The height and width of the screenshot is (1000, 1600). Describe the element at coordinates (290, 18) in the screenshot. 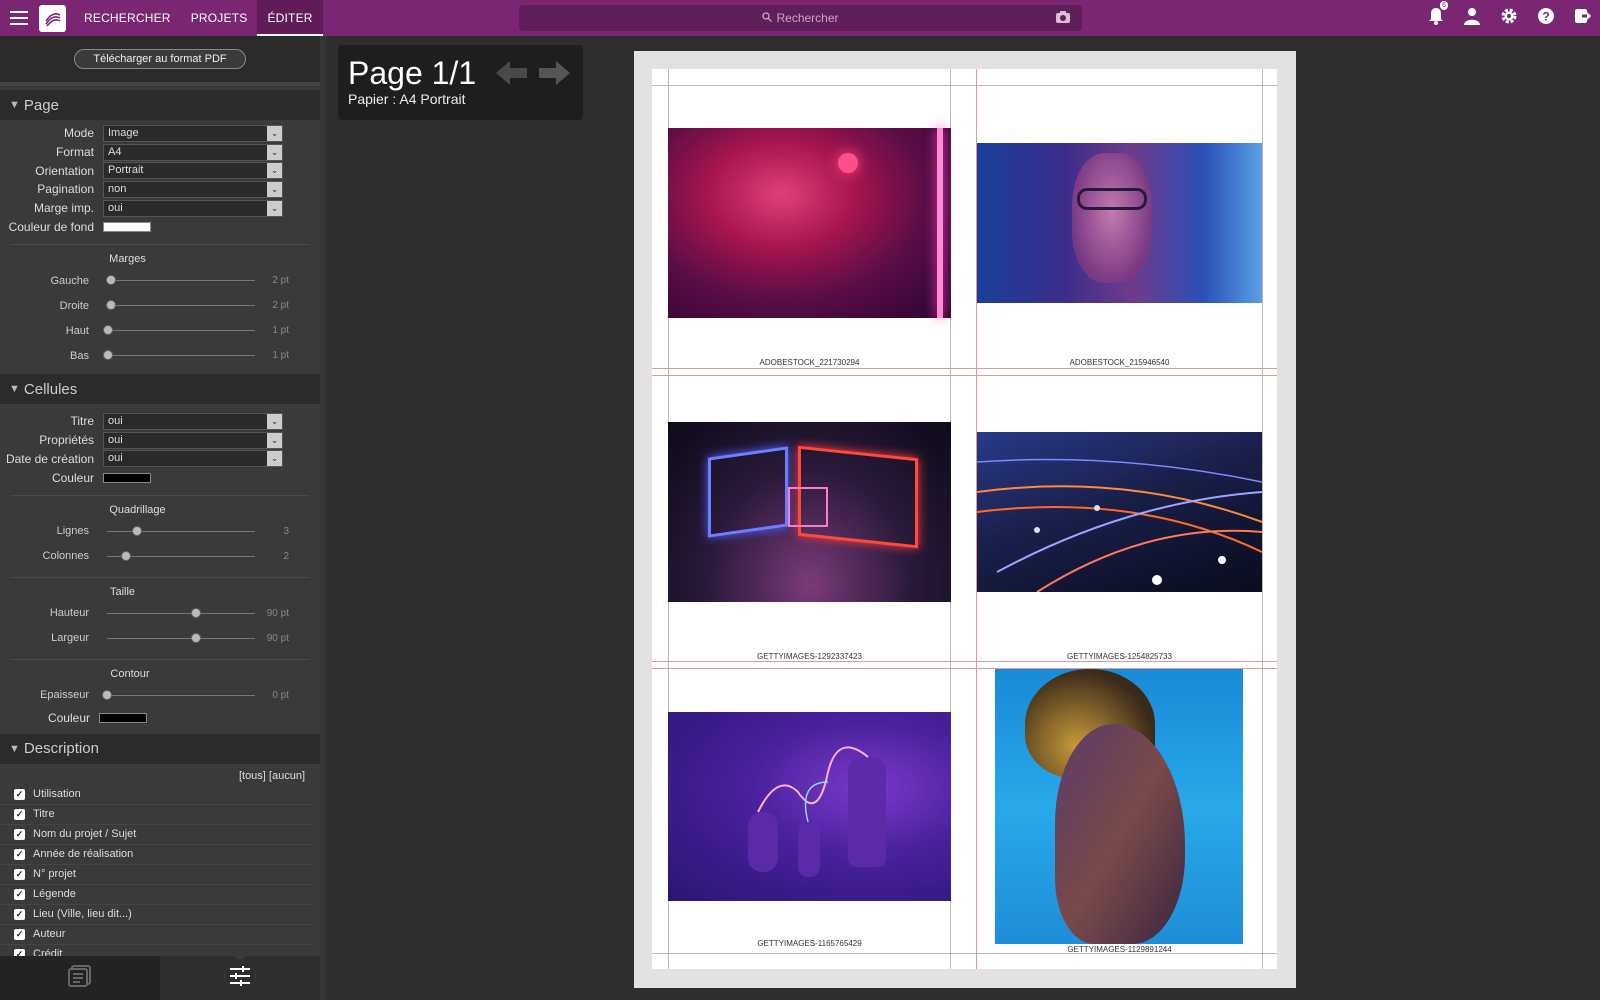

I see `nav-editer: ÉDITER` at that location.